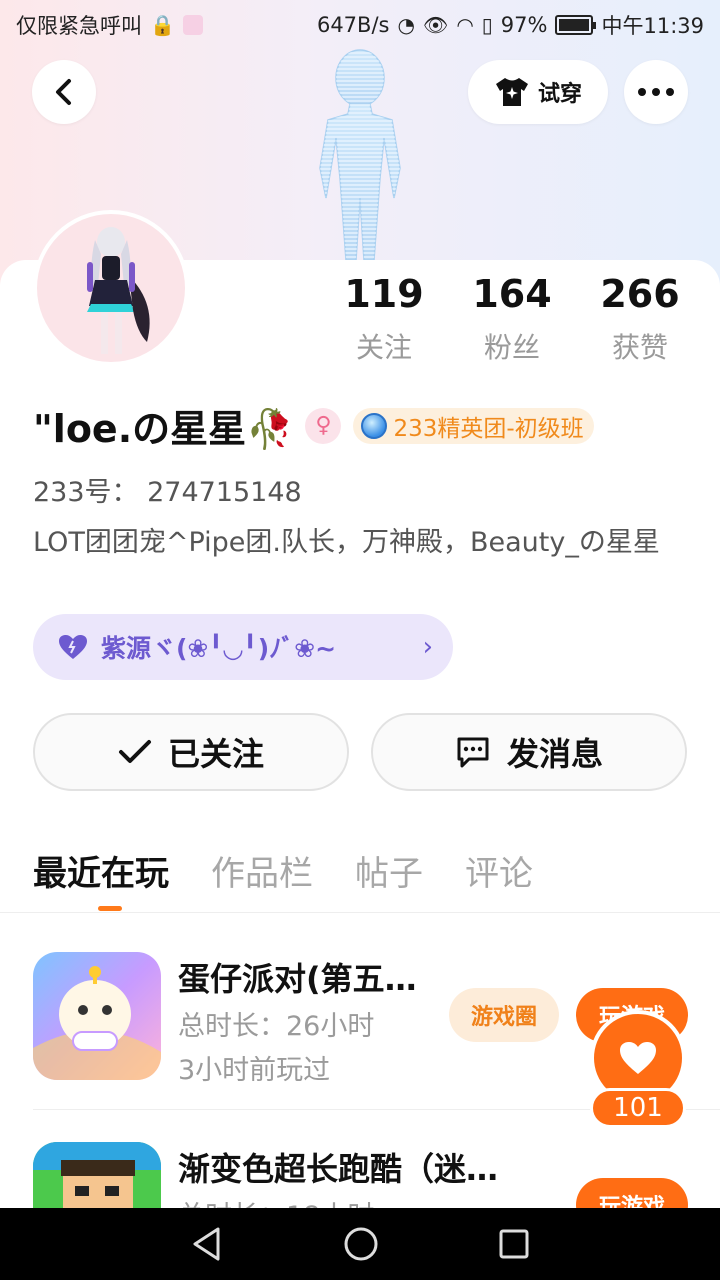 This screenshot has width=720, height=1280. What do you see at coordinates (215, 754) in the screenshot?
I see `followed-label: 已关注` at bounding box center [215, 754].